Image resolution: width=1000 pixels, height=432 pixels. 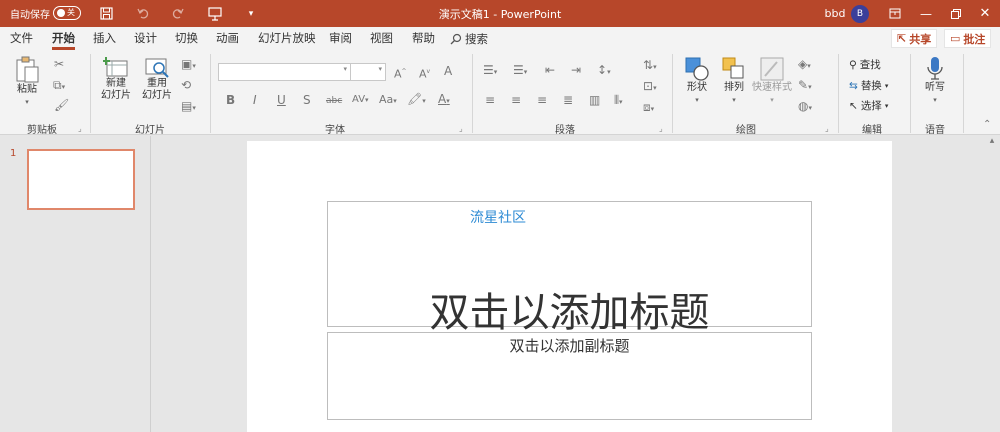 What do you see at coordinates (550, 70) in the screenshot?
I see `decrease-indent-icon: ⇤` at bounding box center [550, 70].